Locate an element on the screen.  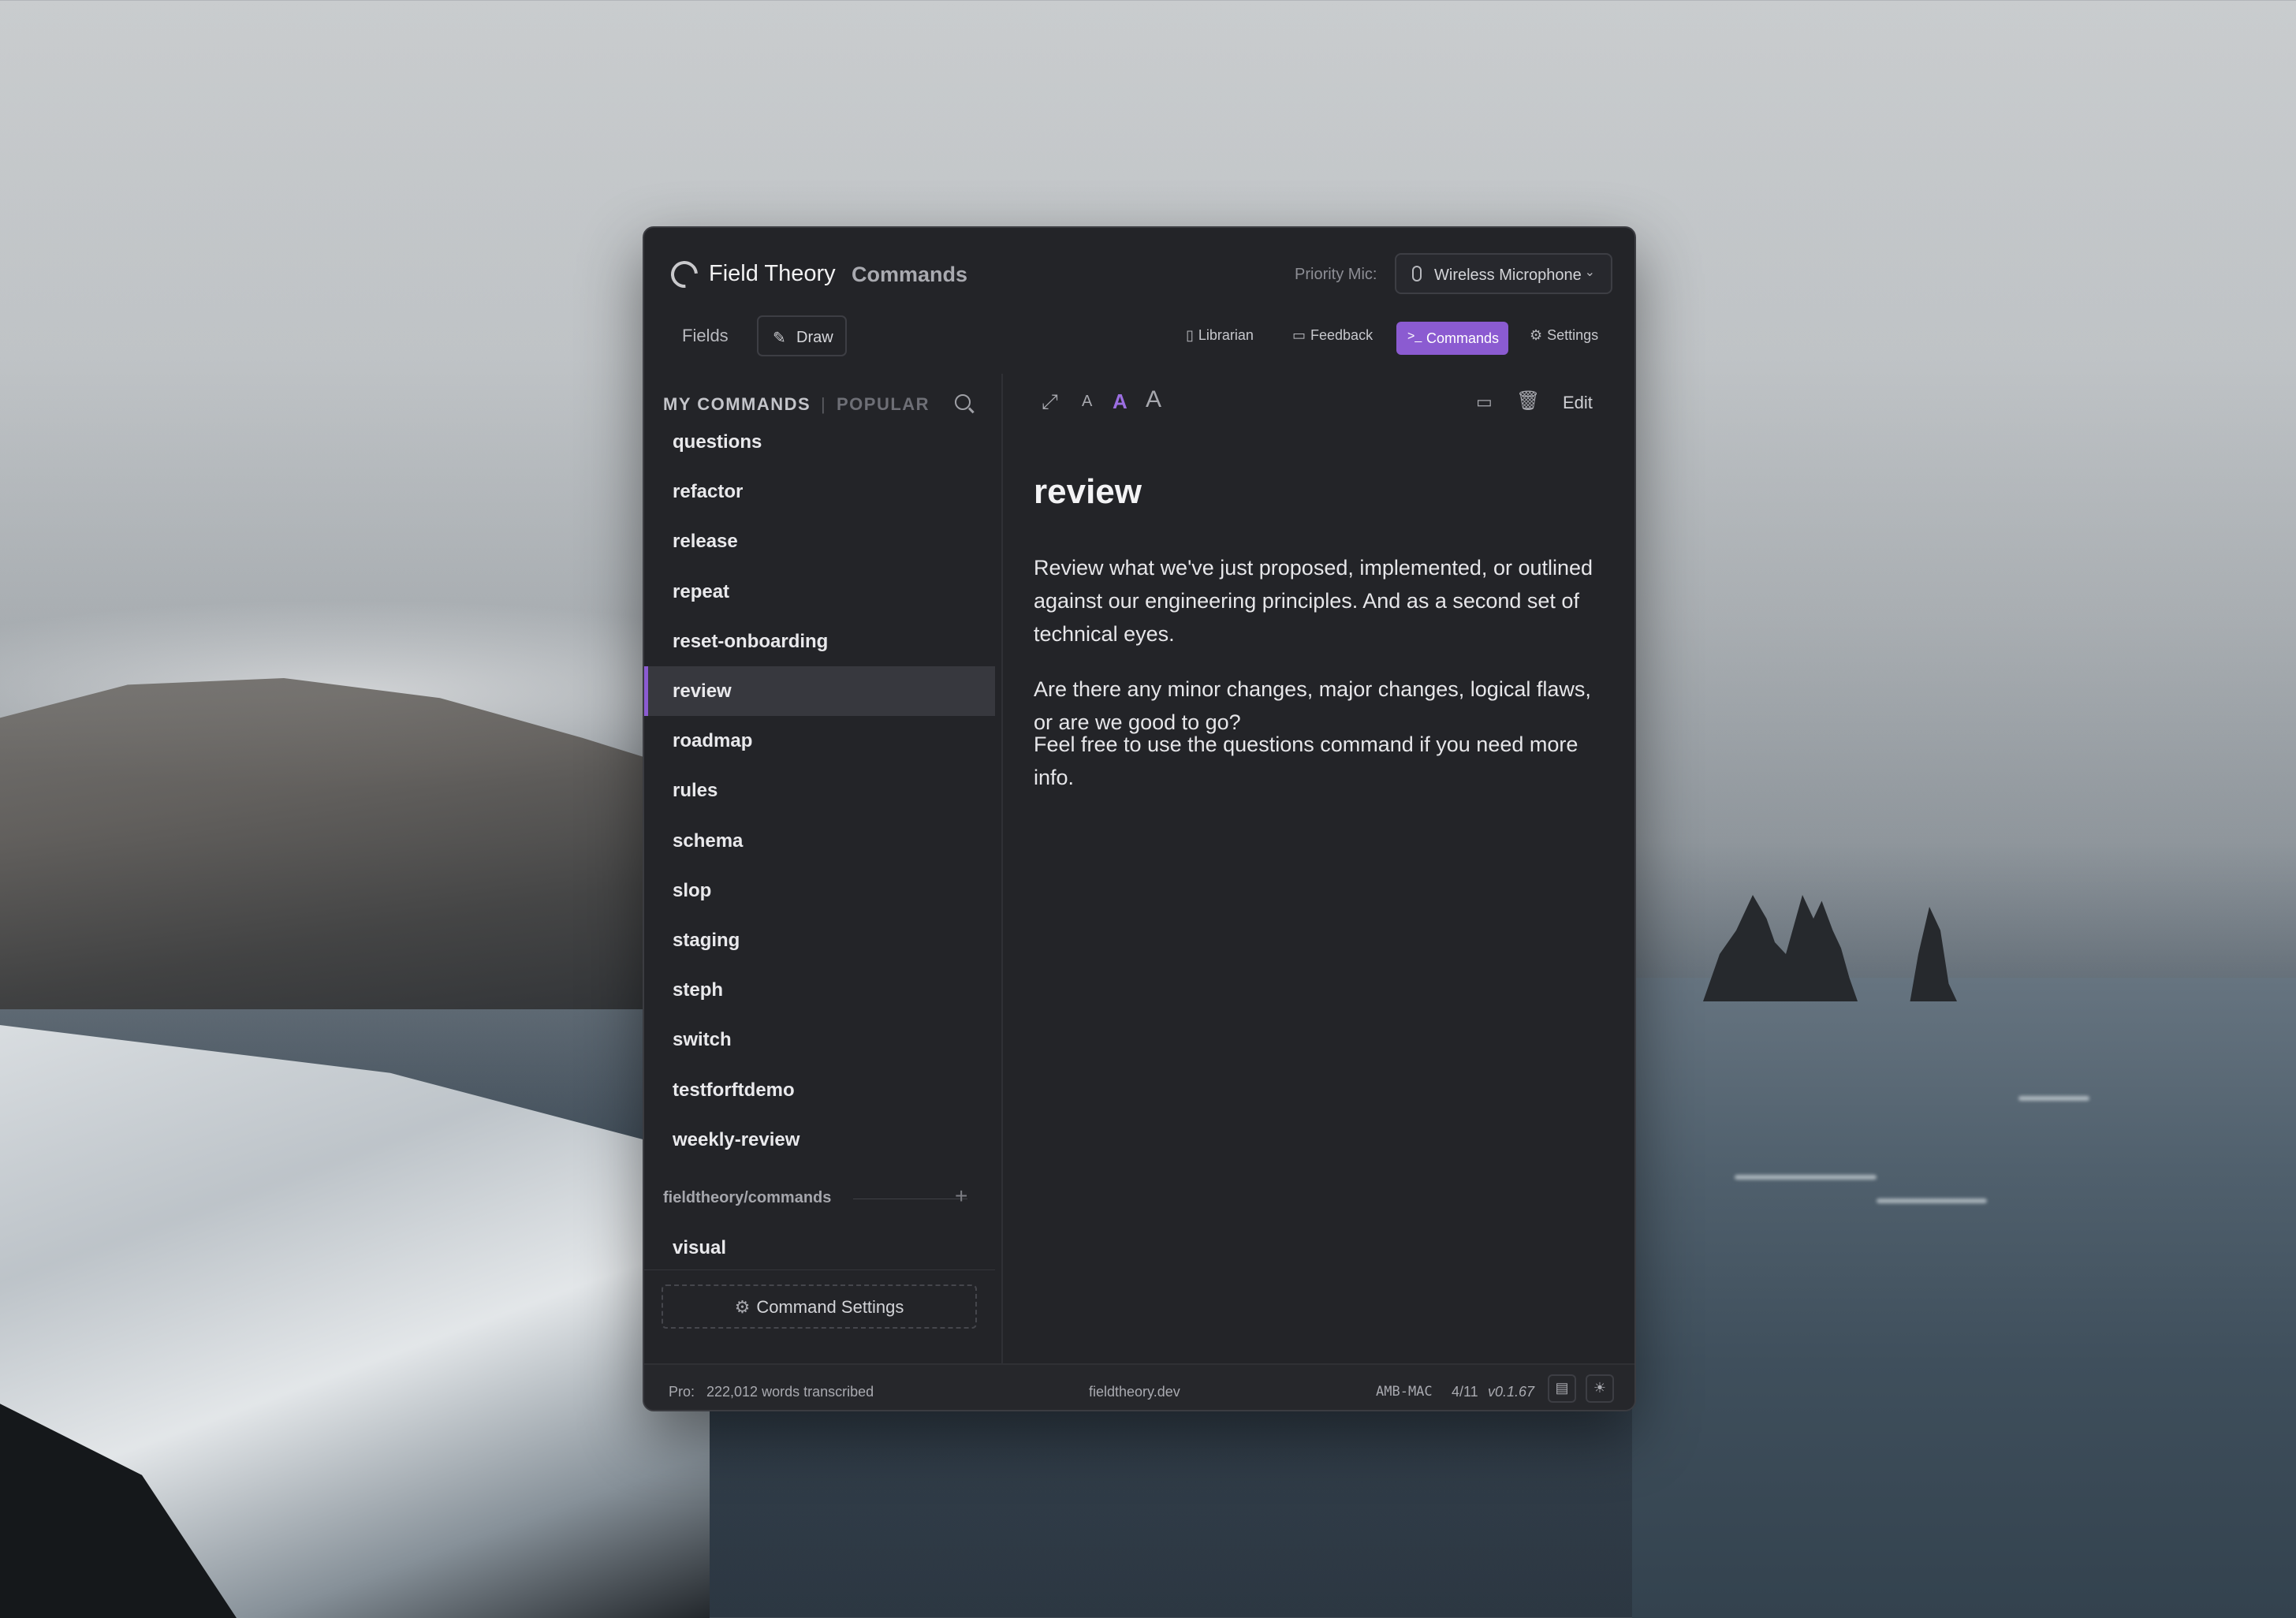
date-label: 4/11 is located at coordinates (1465, 1392).